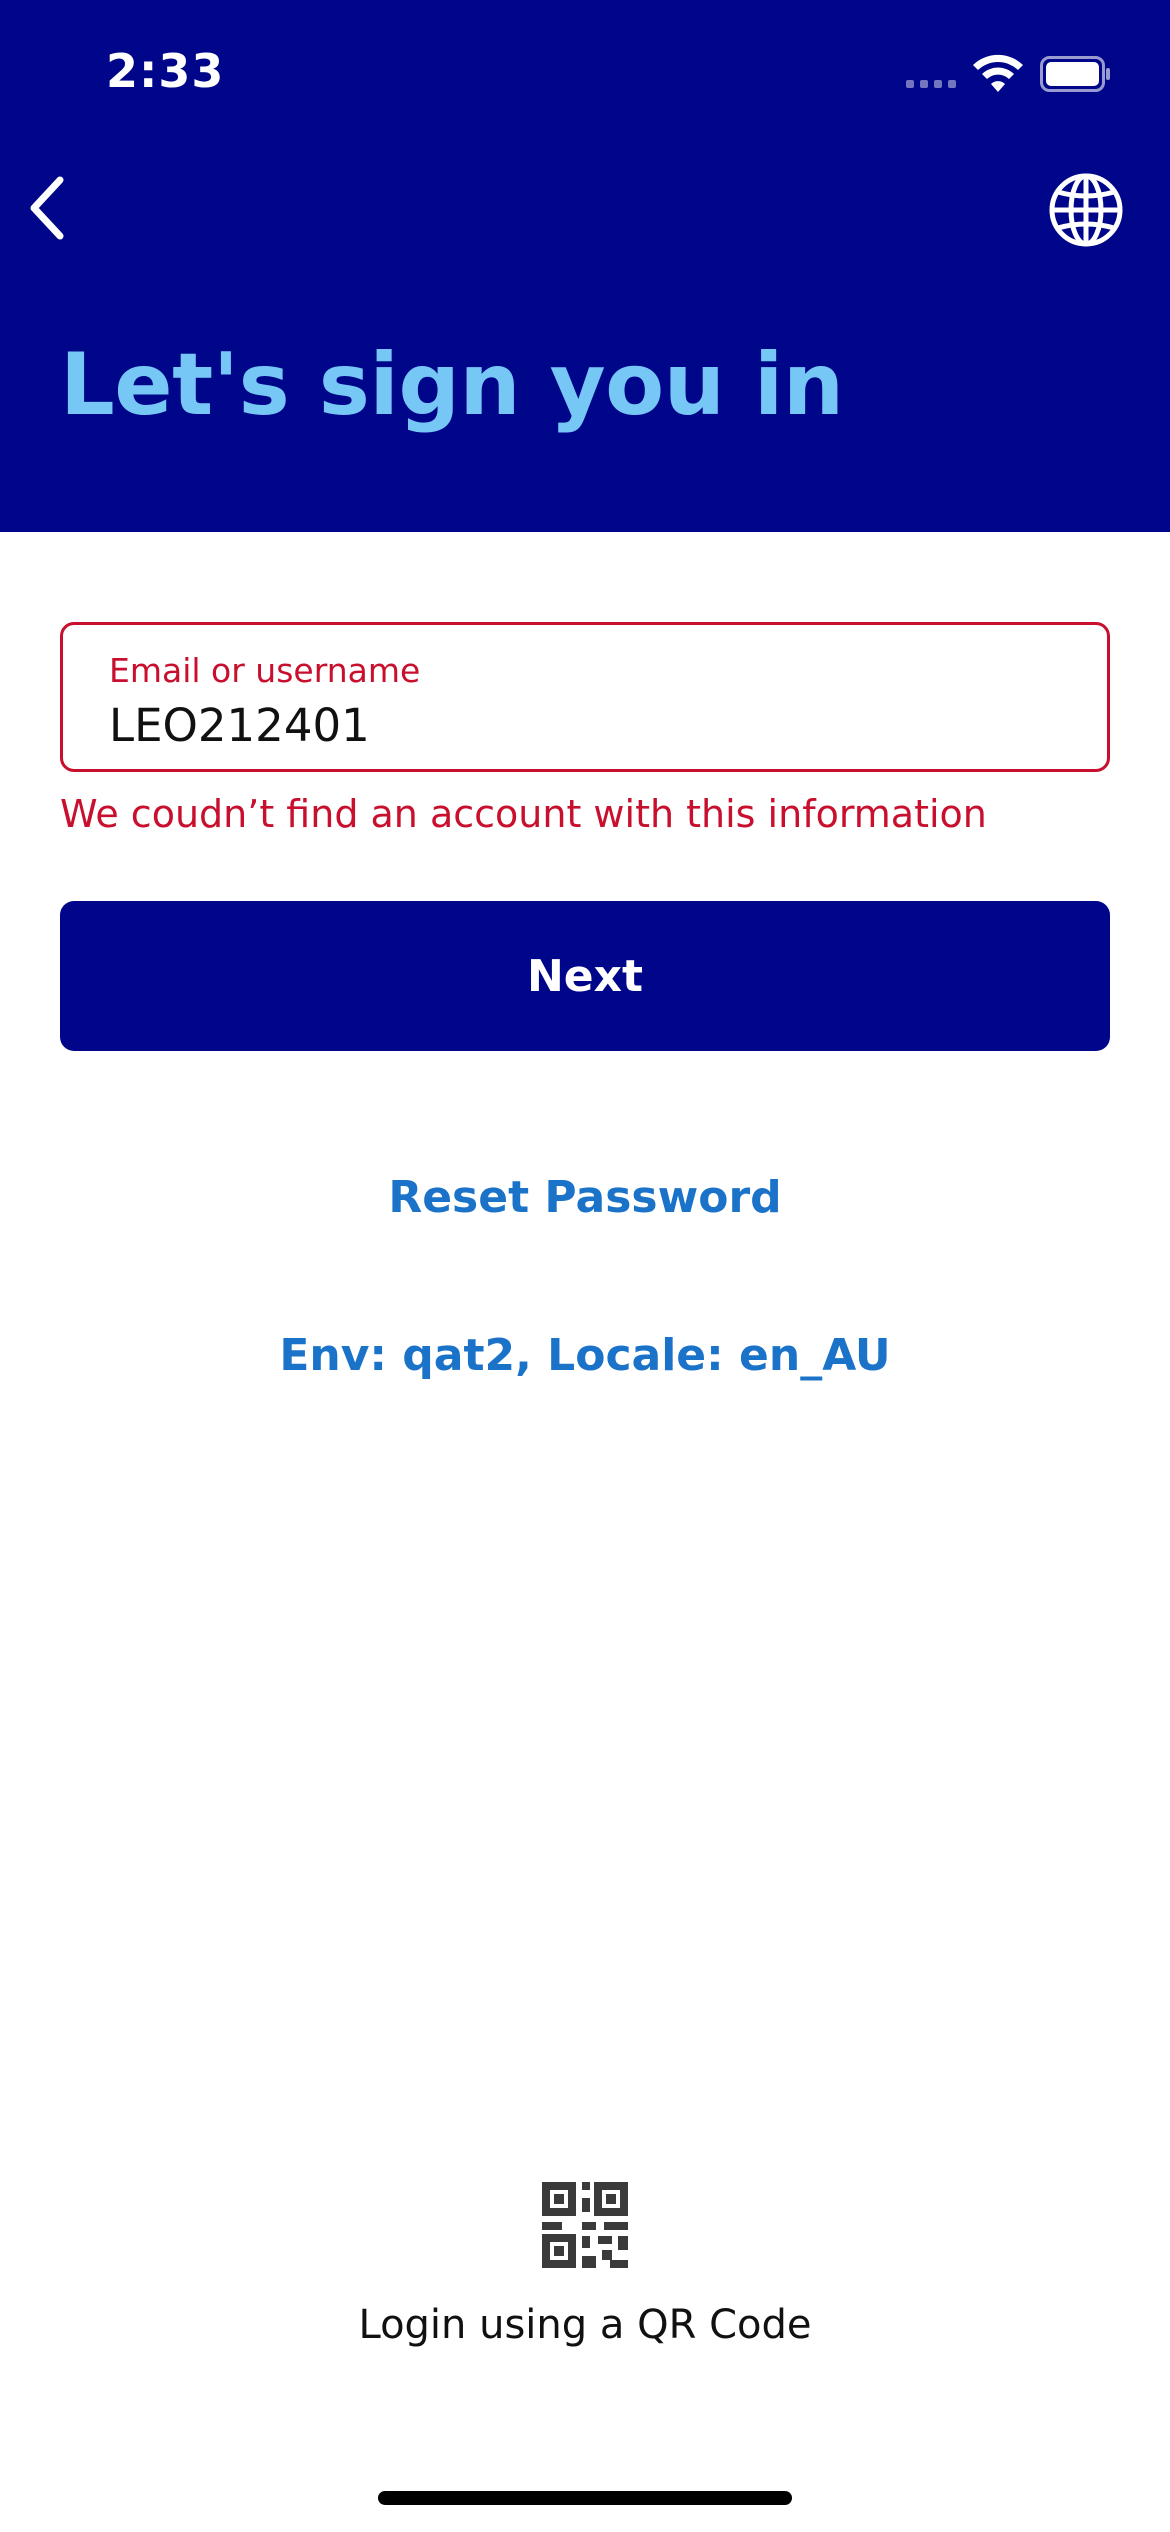 This screenshot has height=2532, width=1170. What do you see at coordinates (585, 2325) in the screenshot?
I see `qr-login-label: Login using a QR Code` at bounding box center [585, 2325].